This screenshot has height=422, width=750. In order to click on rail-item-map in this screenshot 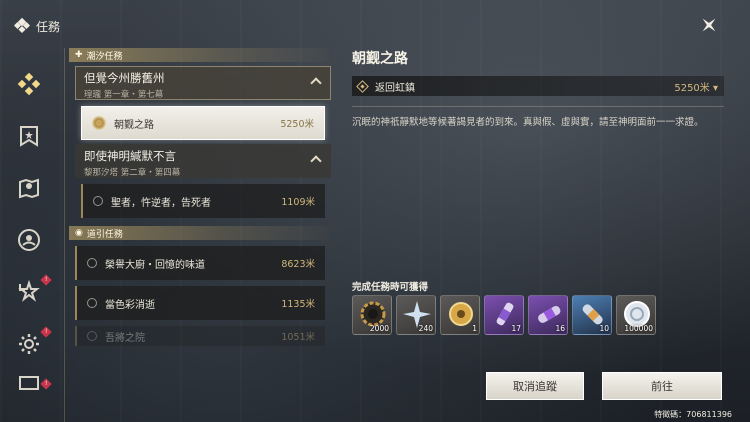, I will do `click(29, 188)`.